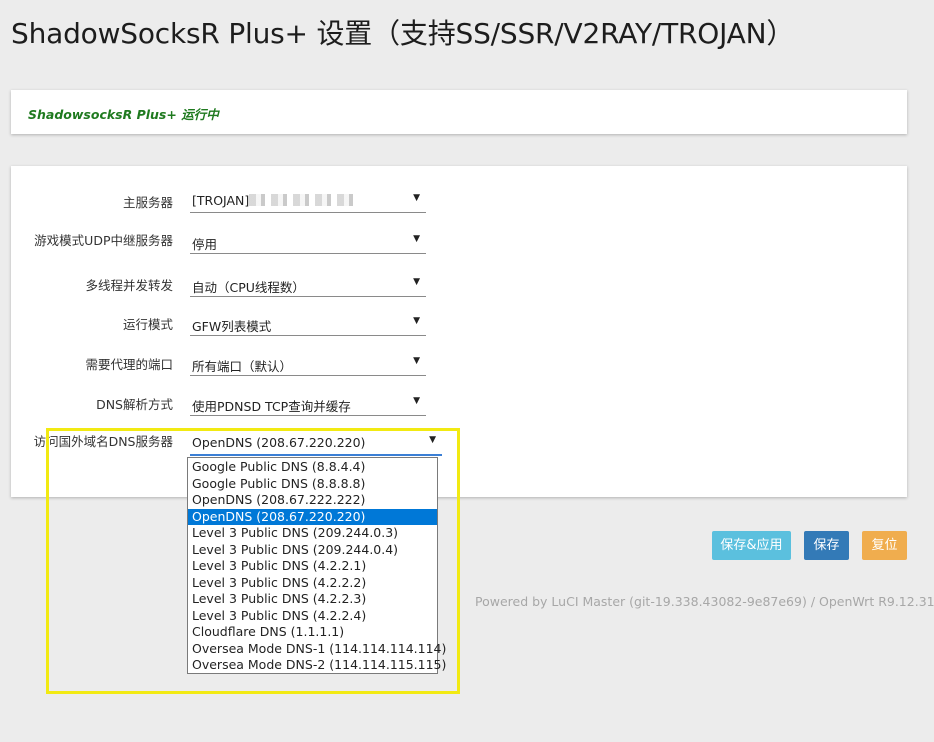  I want to click on run-mode-value: GFW列表模式, so click(232, 326).